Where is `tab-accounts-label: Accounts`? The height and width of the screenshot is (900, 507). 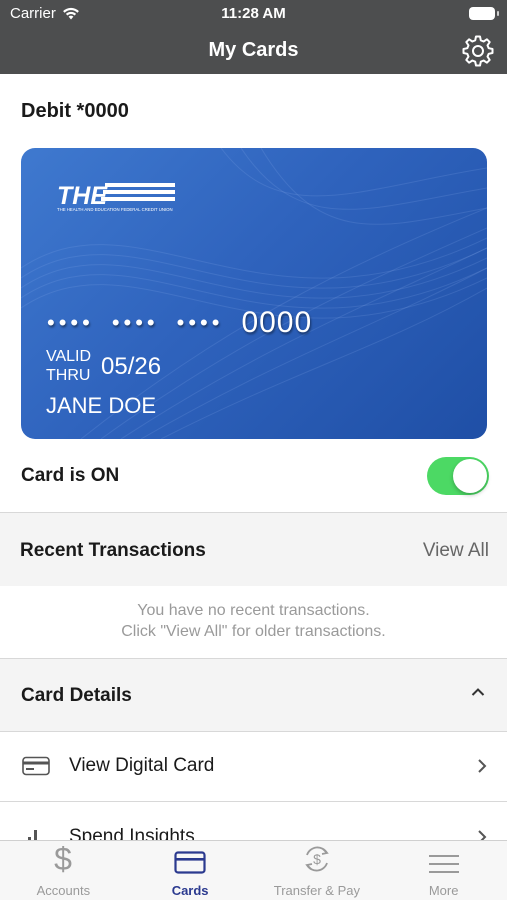
tab-accounts-label: Accounts is located at coordinates (63, 890).